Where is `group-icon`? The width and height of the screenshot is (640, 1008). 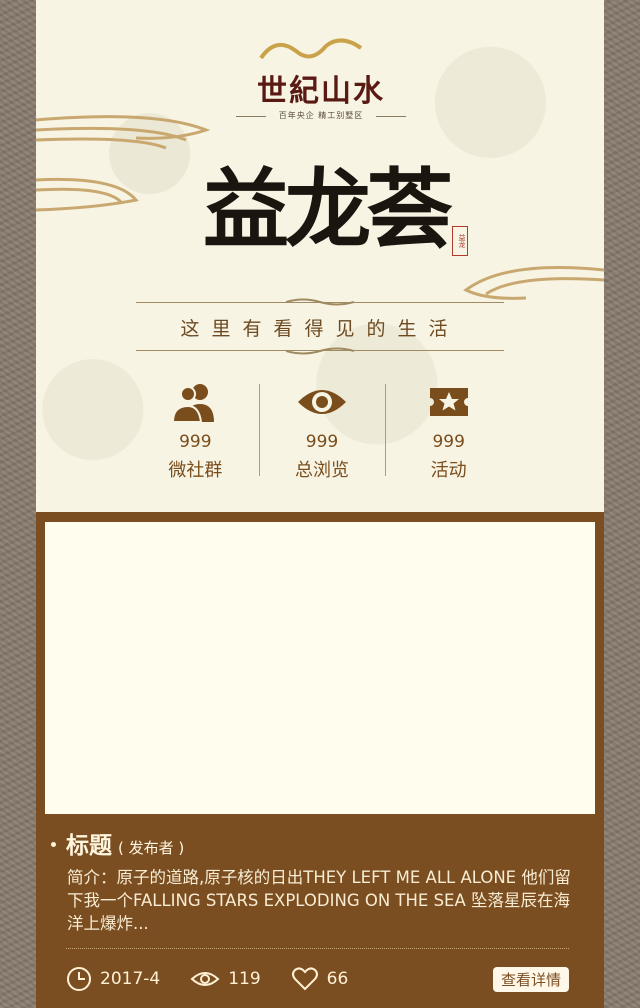 group-icon is located at coordinates (193, 403).